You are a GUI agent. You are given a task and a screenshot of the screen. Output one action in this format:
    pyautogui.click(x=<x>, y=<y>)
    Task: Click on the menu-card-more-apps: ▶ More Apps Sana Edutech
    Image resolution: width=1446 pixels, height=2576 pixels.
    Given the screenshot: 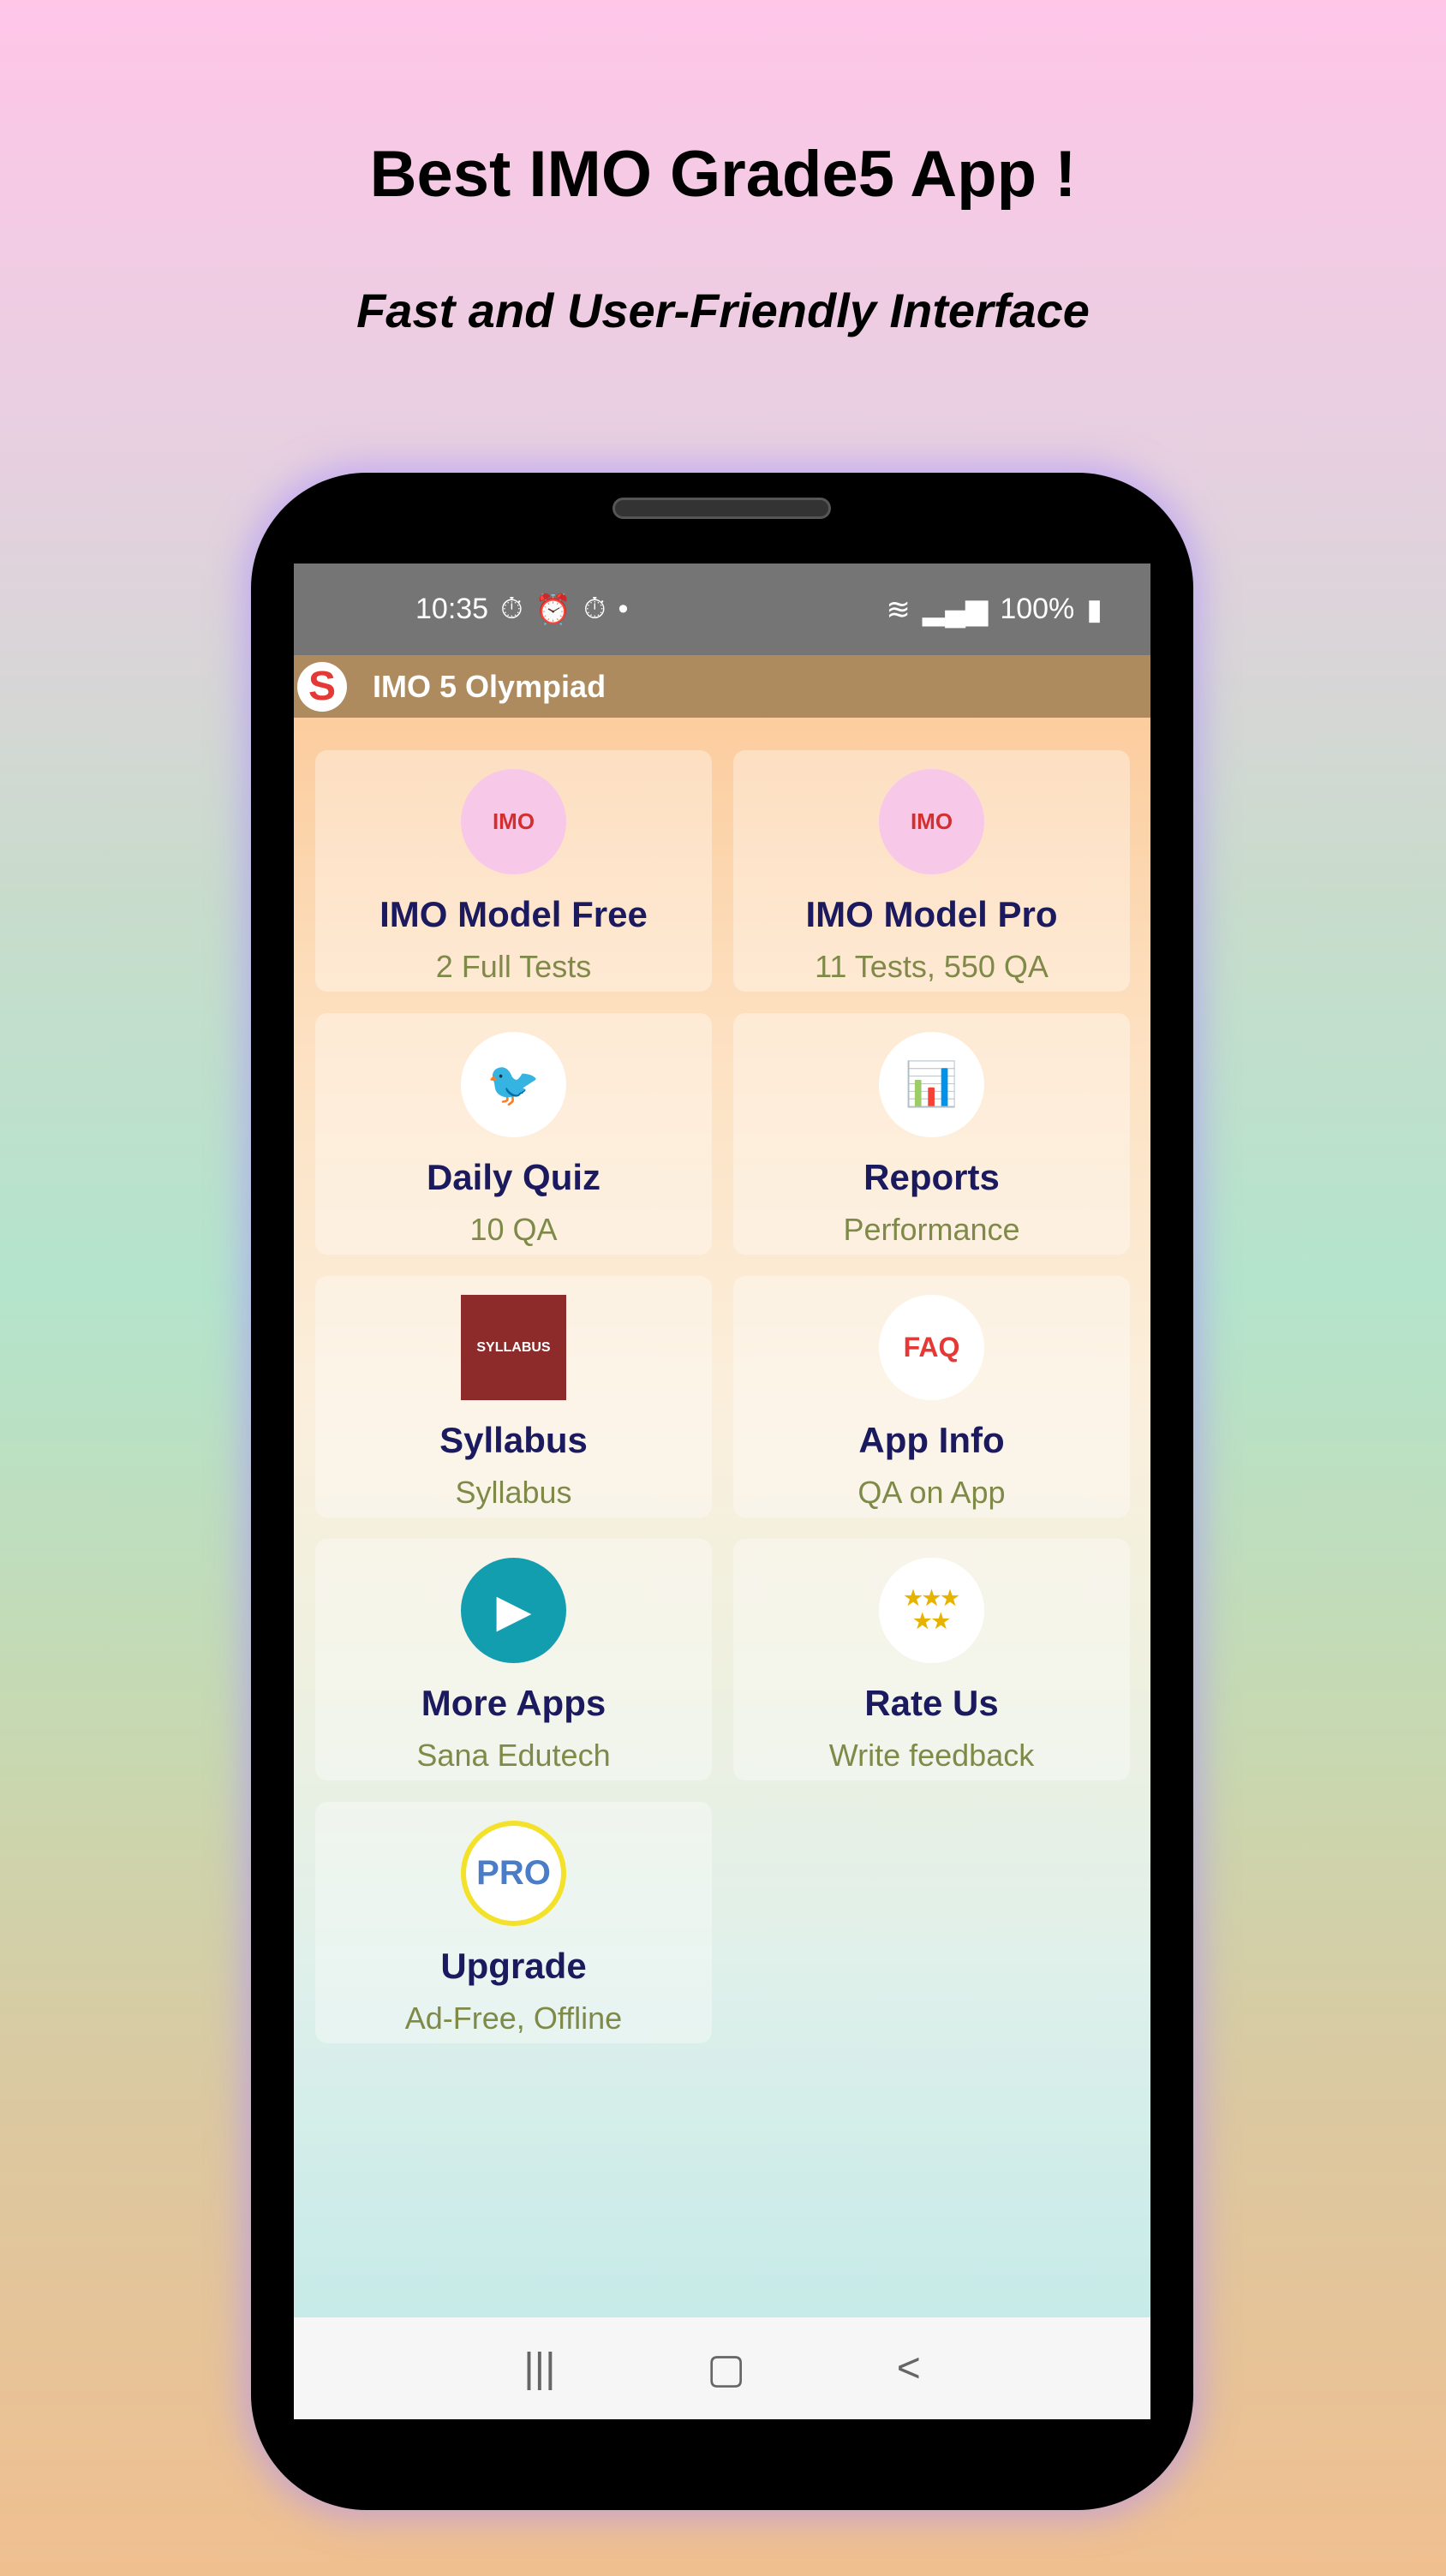 What is the action you would take?
    pyautogui.click(x=514, y=1659)
    